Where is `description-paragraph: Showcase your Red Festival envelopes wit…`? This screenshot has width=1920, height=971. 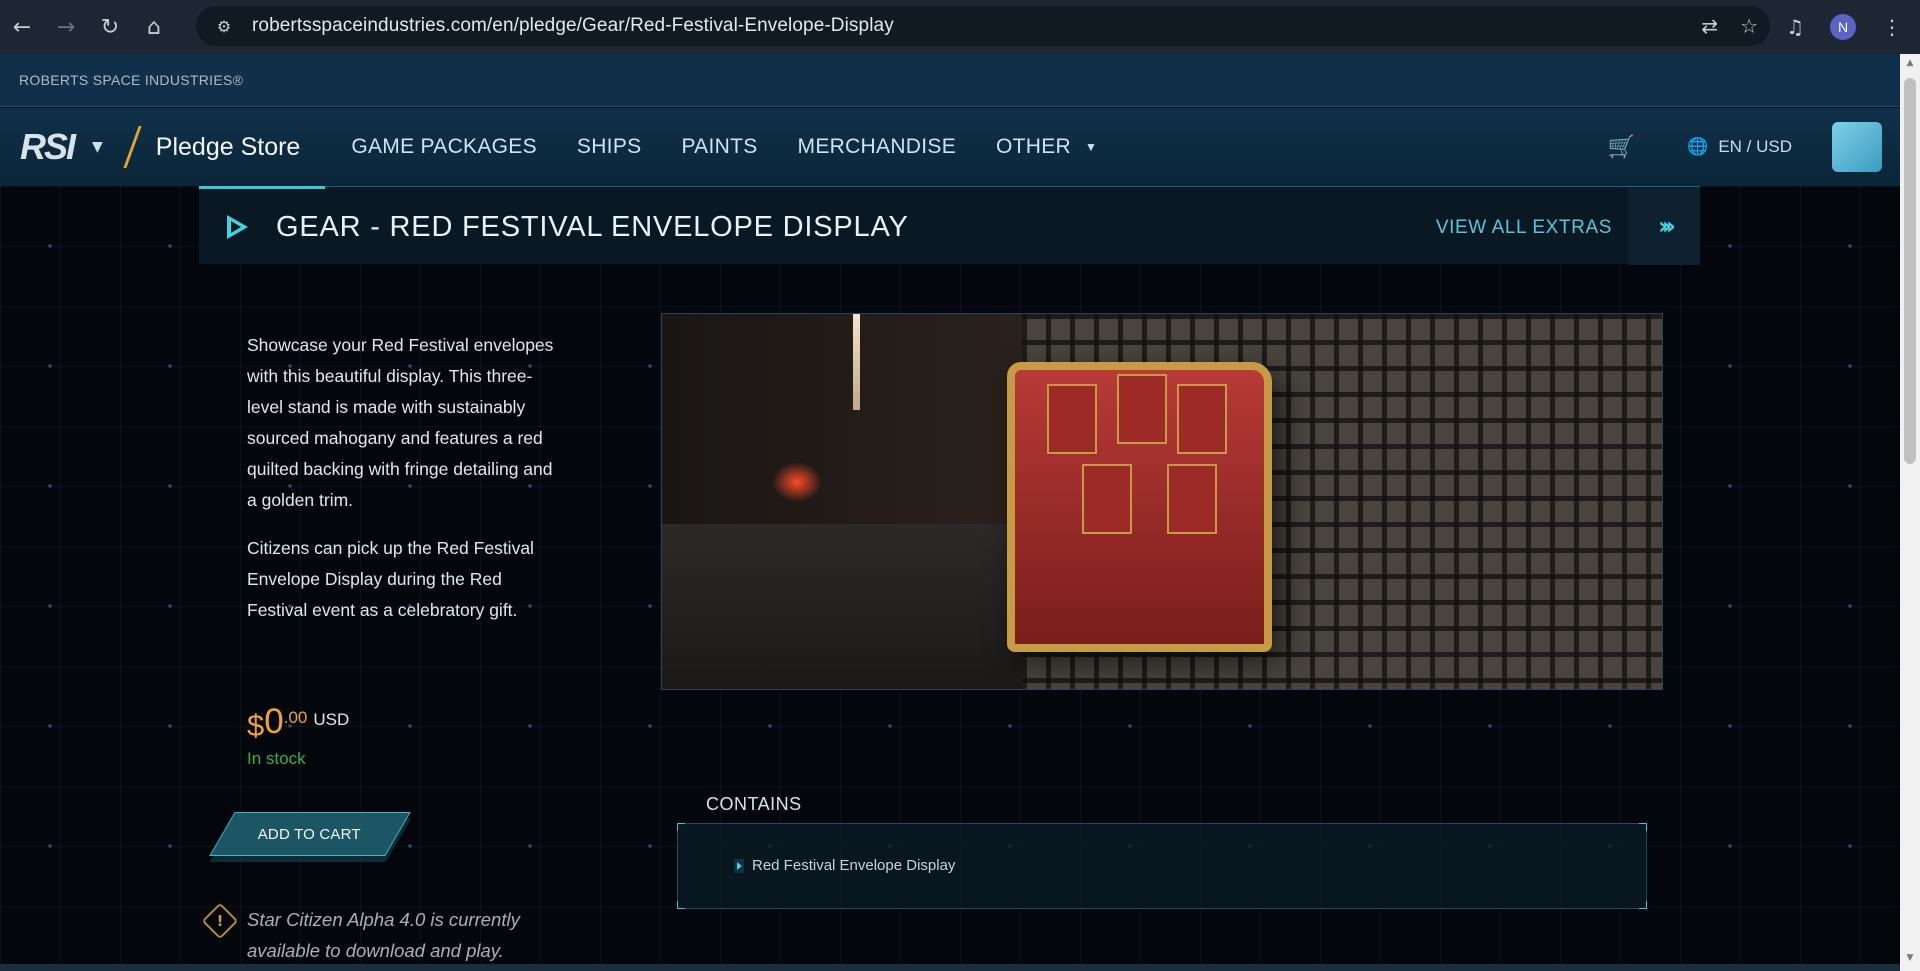
description-paragraph: Showcase your Red Festival envelopes wit… is located at coordinates (400, 422).